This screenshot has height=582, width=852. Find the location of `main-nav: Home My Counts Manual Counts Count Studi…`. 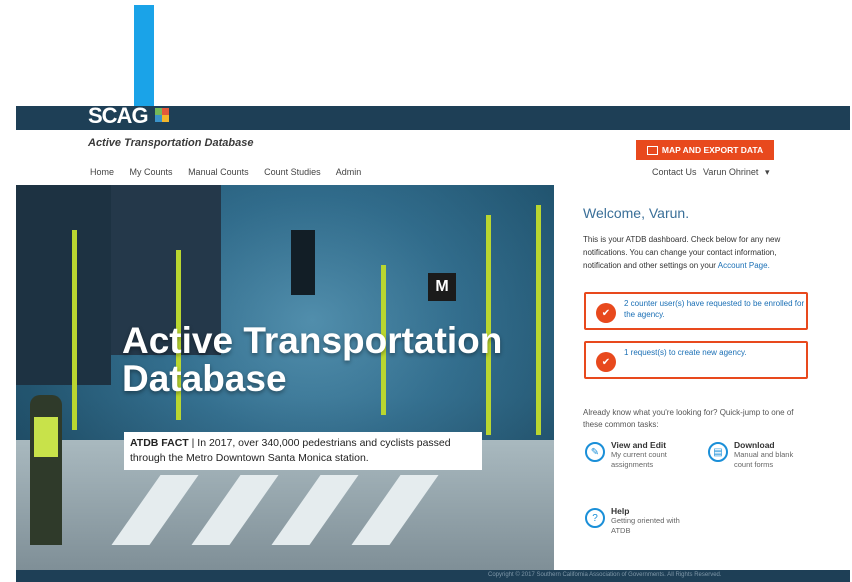

main-nav: Home My Counts Manual Counts Count Studi… is located at coordinates (232, 172).